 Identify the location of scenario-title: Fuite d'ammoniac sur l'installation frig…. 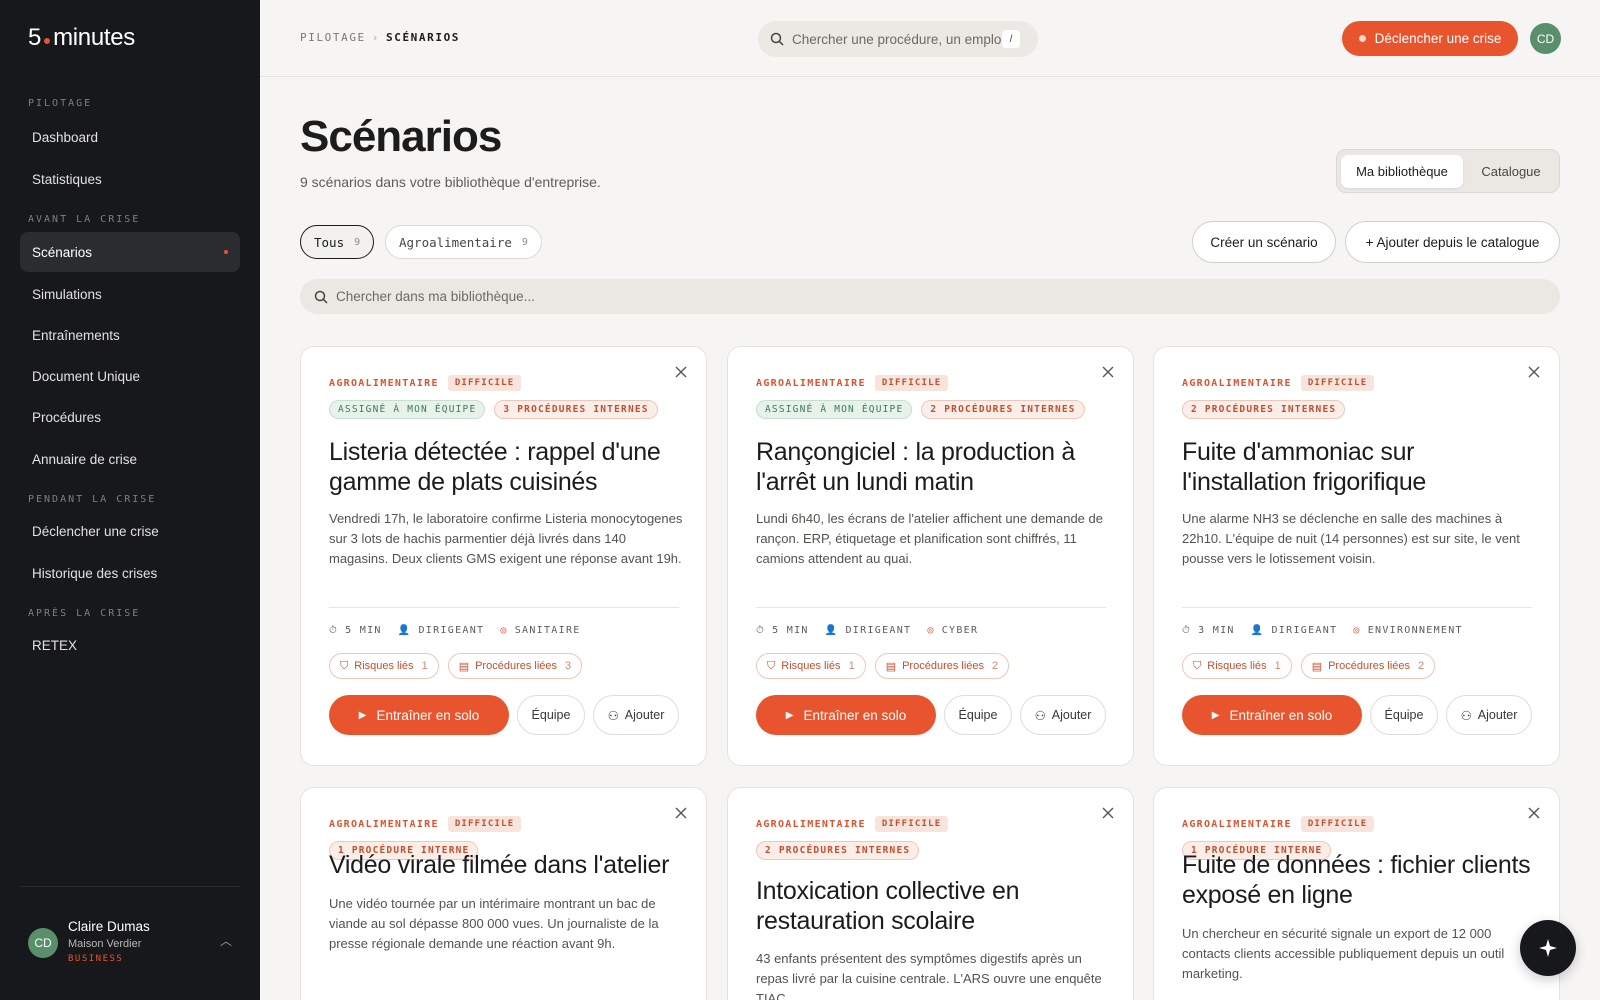
(1359, 467).